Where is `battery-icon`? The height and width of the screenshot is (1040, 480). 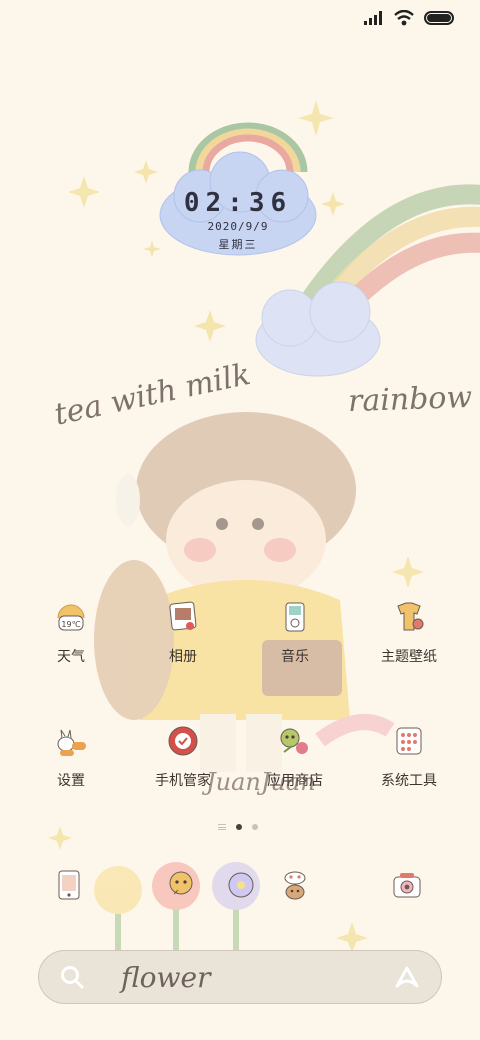 battery-icon is located at coordinates (439, 18).